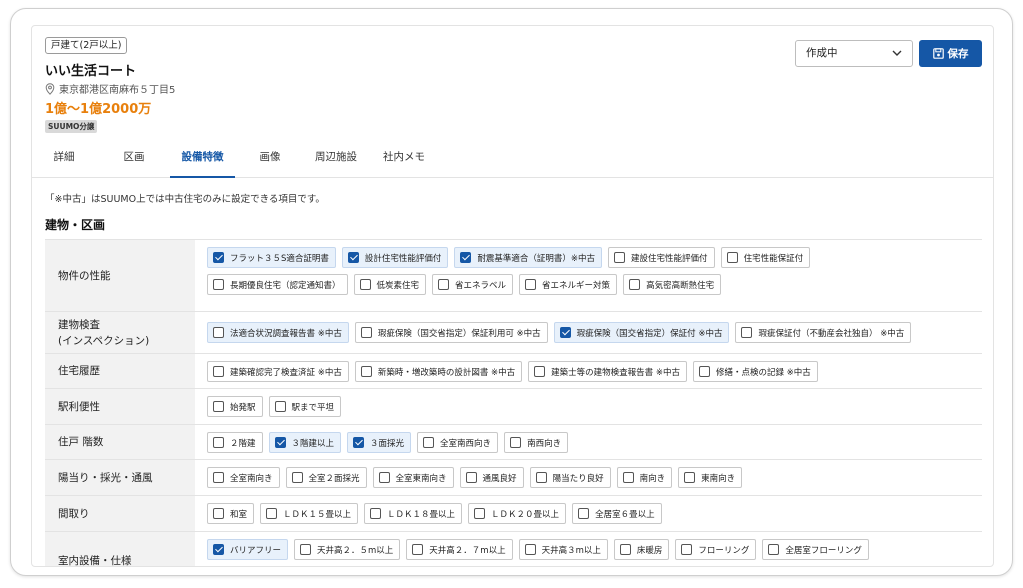  What do you see at coordinates (404, 161) in the screenshot?
I see `tab-internal-memo: 社内メモ` at bounding box center [404, 161].